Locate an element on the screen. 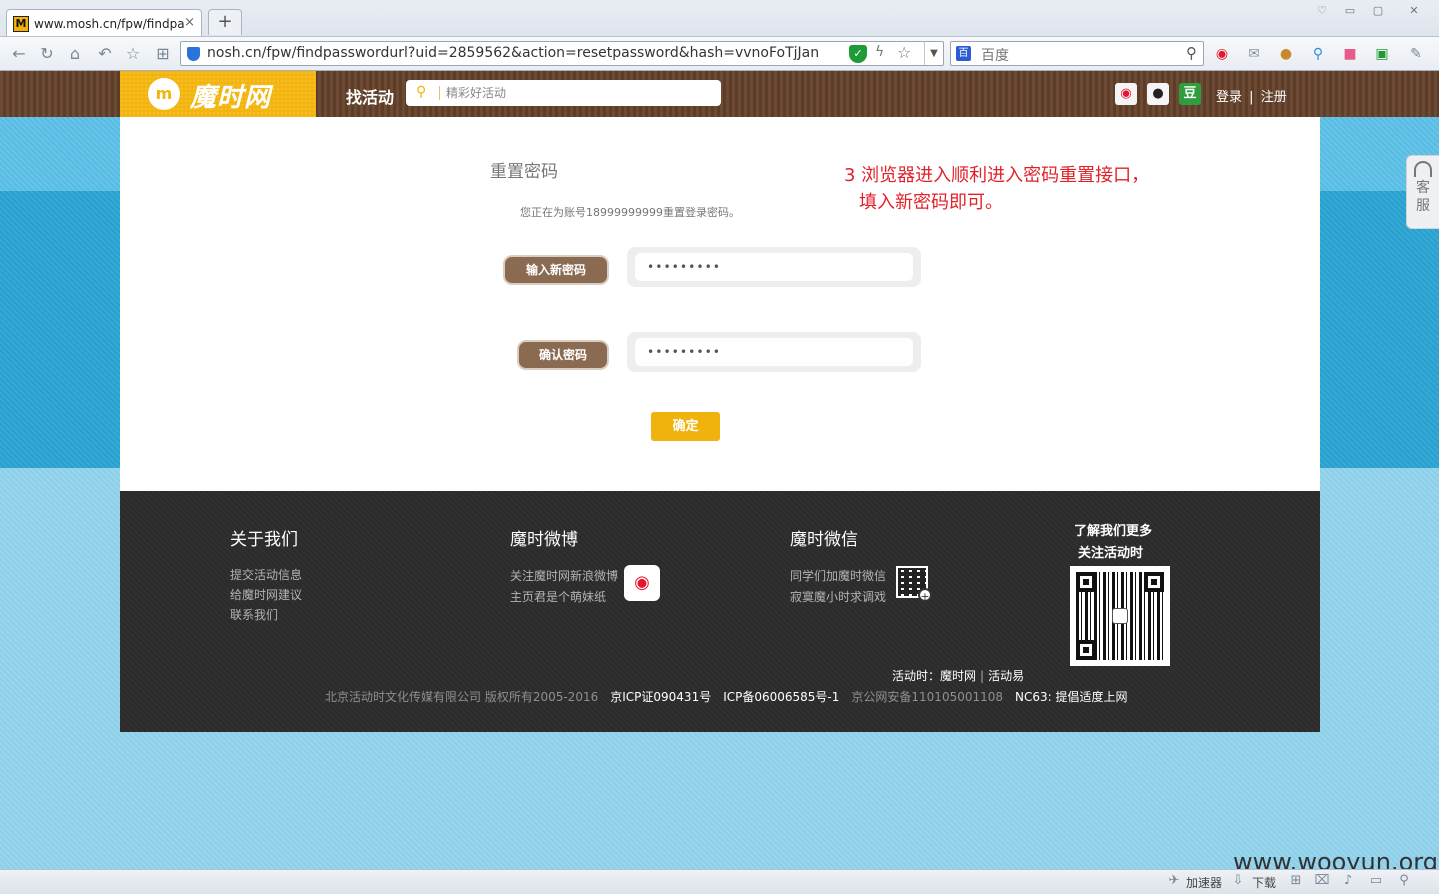 The height and width of the screenshot is (894, 1439). maximize-icon: ▢ is located at coordinates (1378, 11).